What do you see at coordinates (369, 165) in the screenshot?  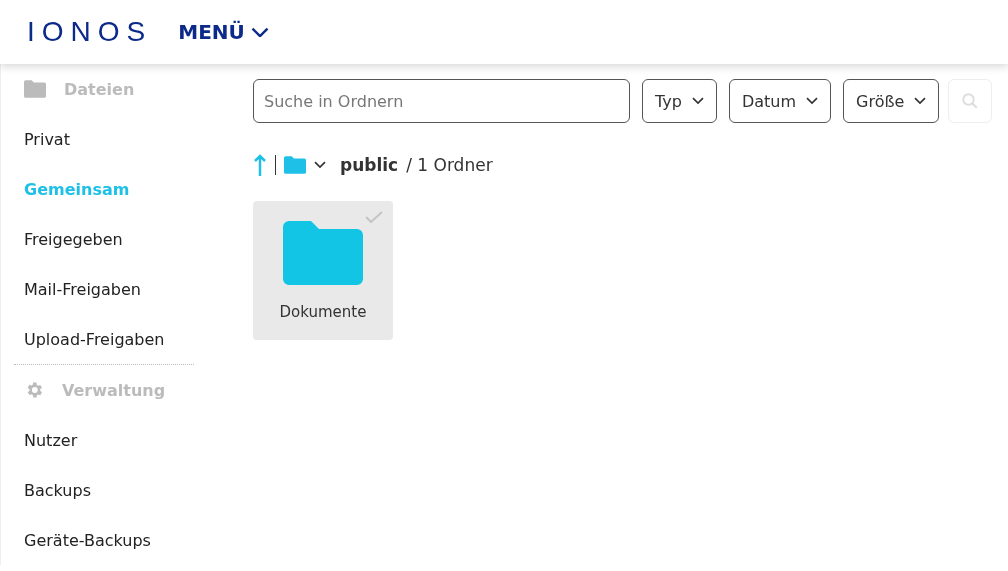 I see `folder-name: public` at bounding box center [369, 165].